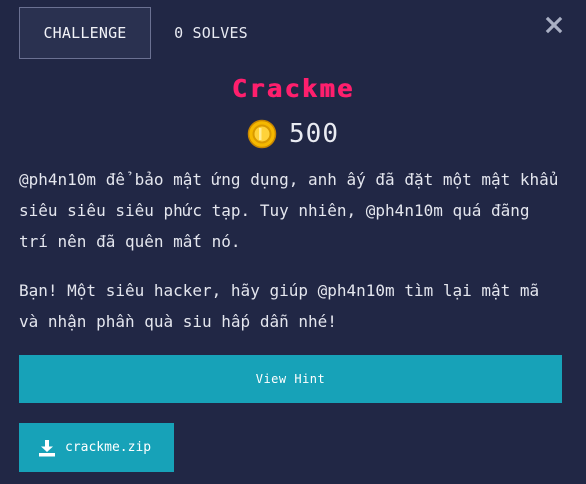 This screenshot has height=484, width=586. Describe the element at coordinates (108, 447) in the screenshot. I see `file-name: crackme.zip` at that location.